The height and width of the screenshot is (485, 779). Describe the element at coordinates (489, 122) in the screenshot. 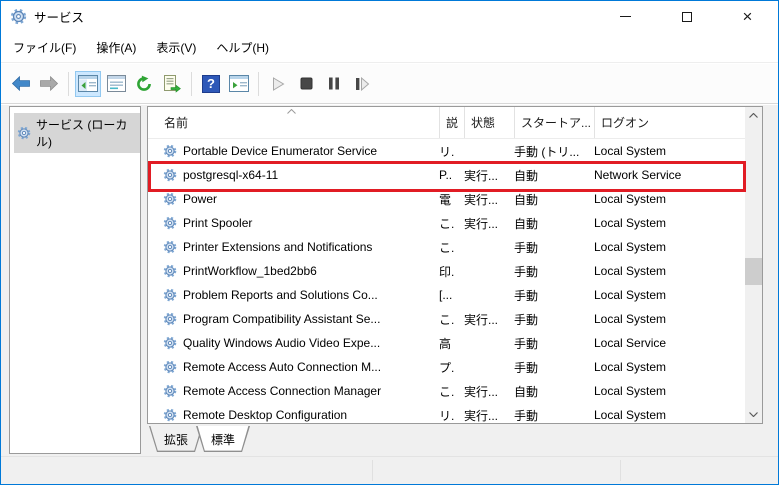

I see `column-header-status: 状態` at that location.